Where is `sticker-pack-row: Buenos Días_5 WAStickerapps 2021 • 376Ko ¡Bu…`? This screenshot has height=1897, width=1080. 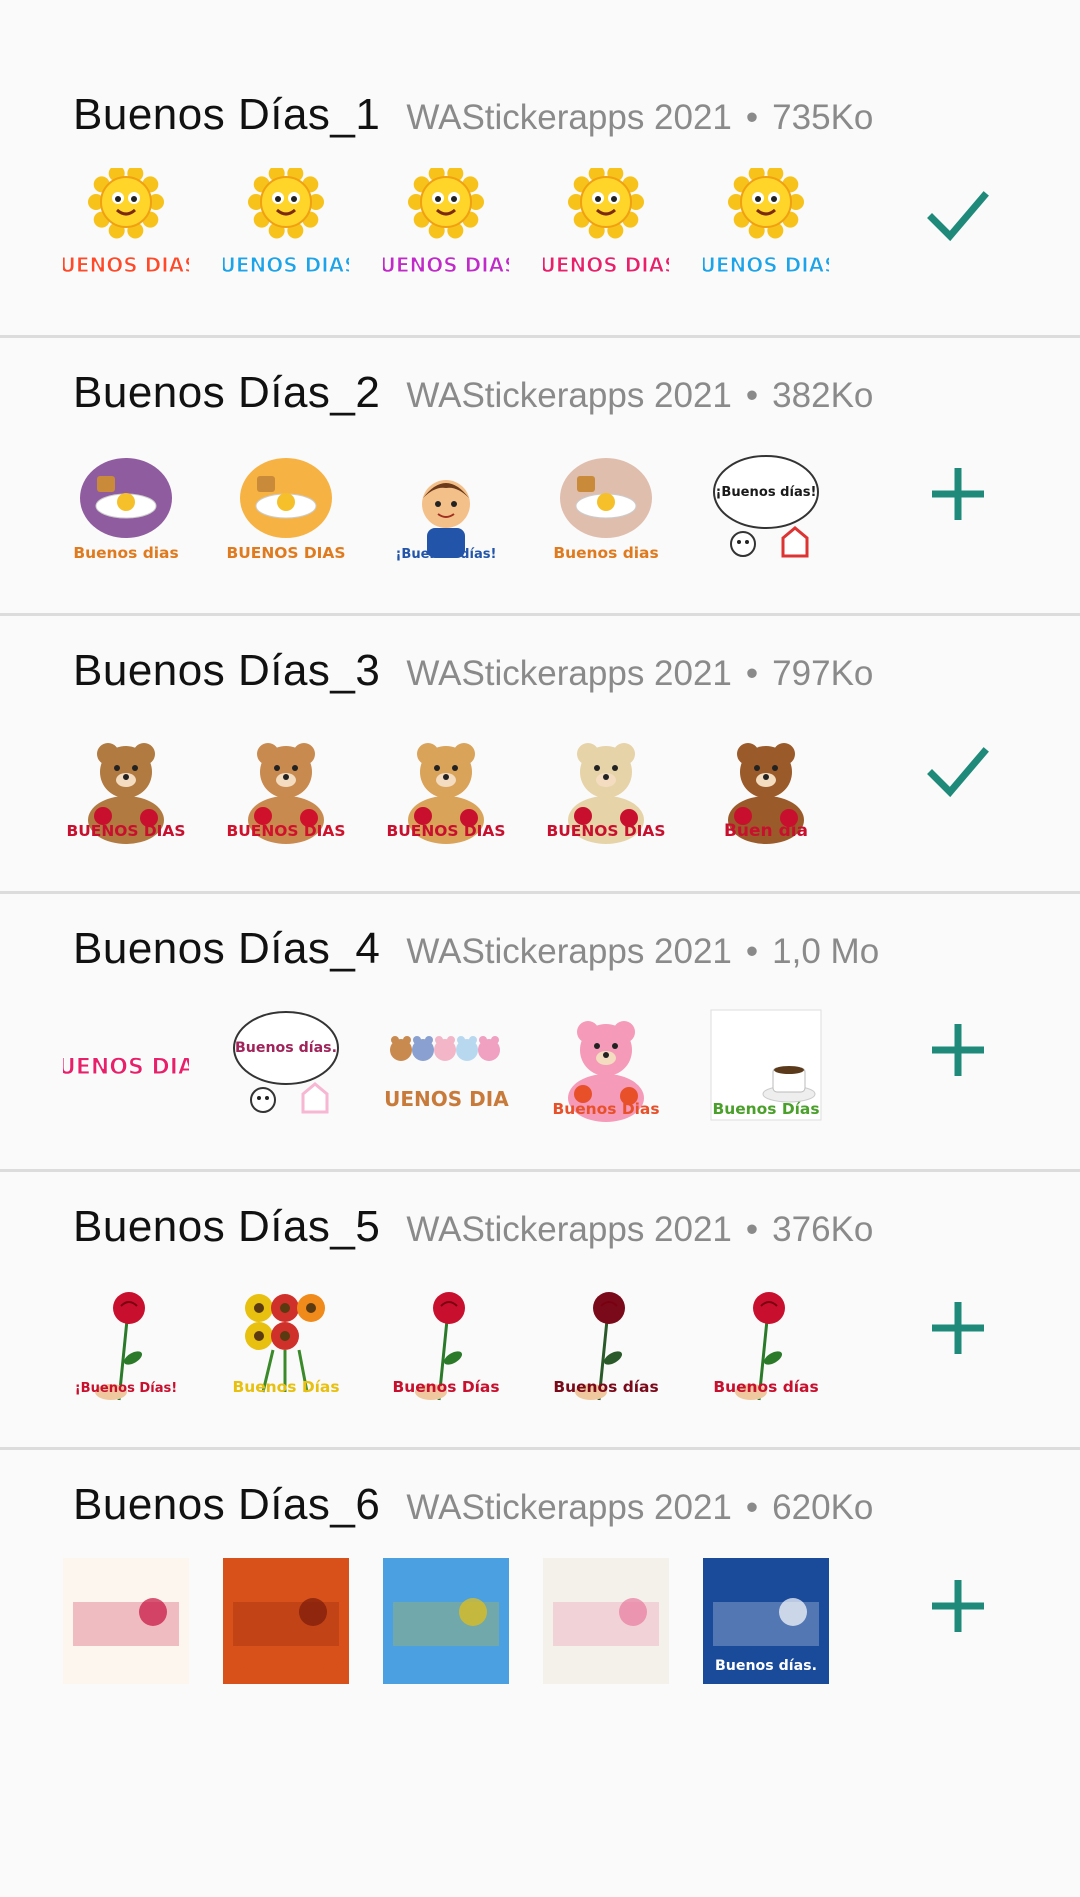 sticker-pack-row: Buenos Días_5 WAStickerapps 2021 • 376Ko ¡Bu… is located at coordinates (540, 1311).